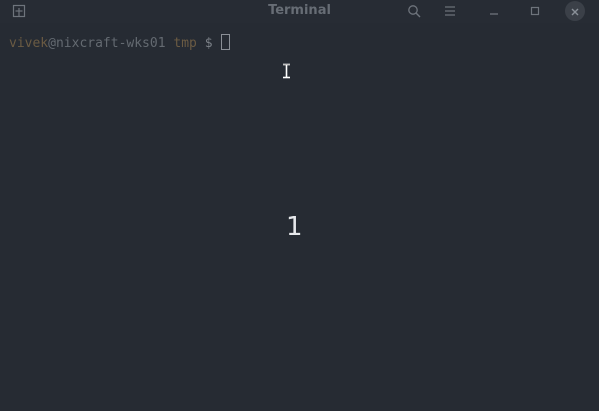 This screenshot has height=411, width=599. I want to click on close-icon, so click(575, 11).